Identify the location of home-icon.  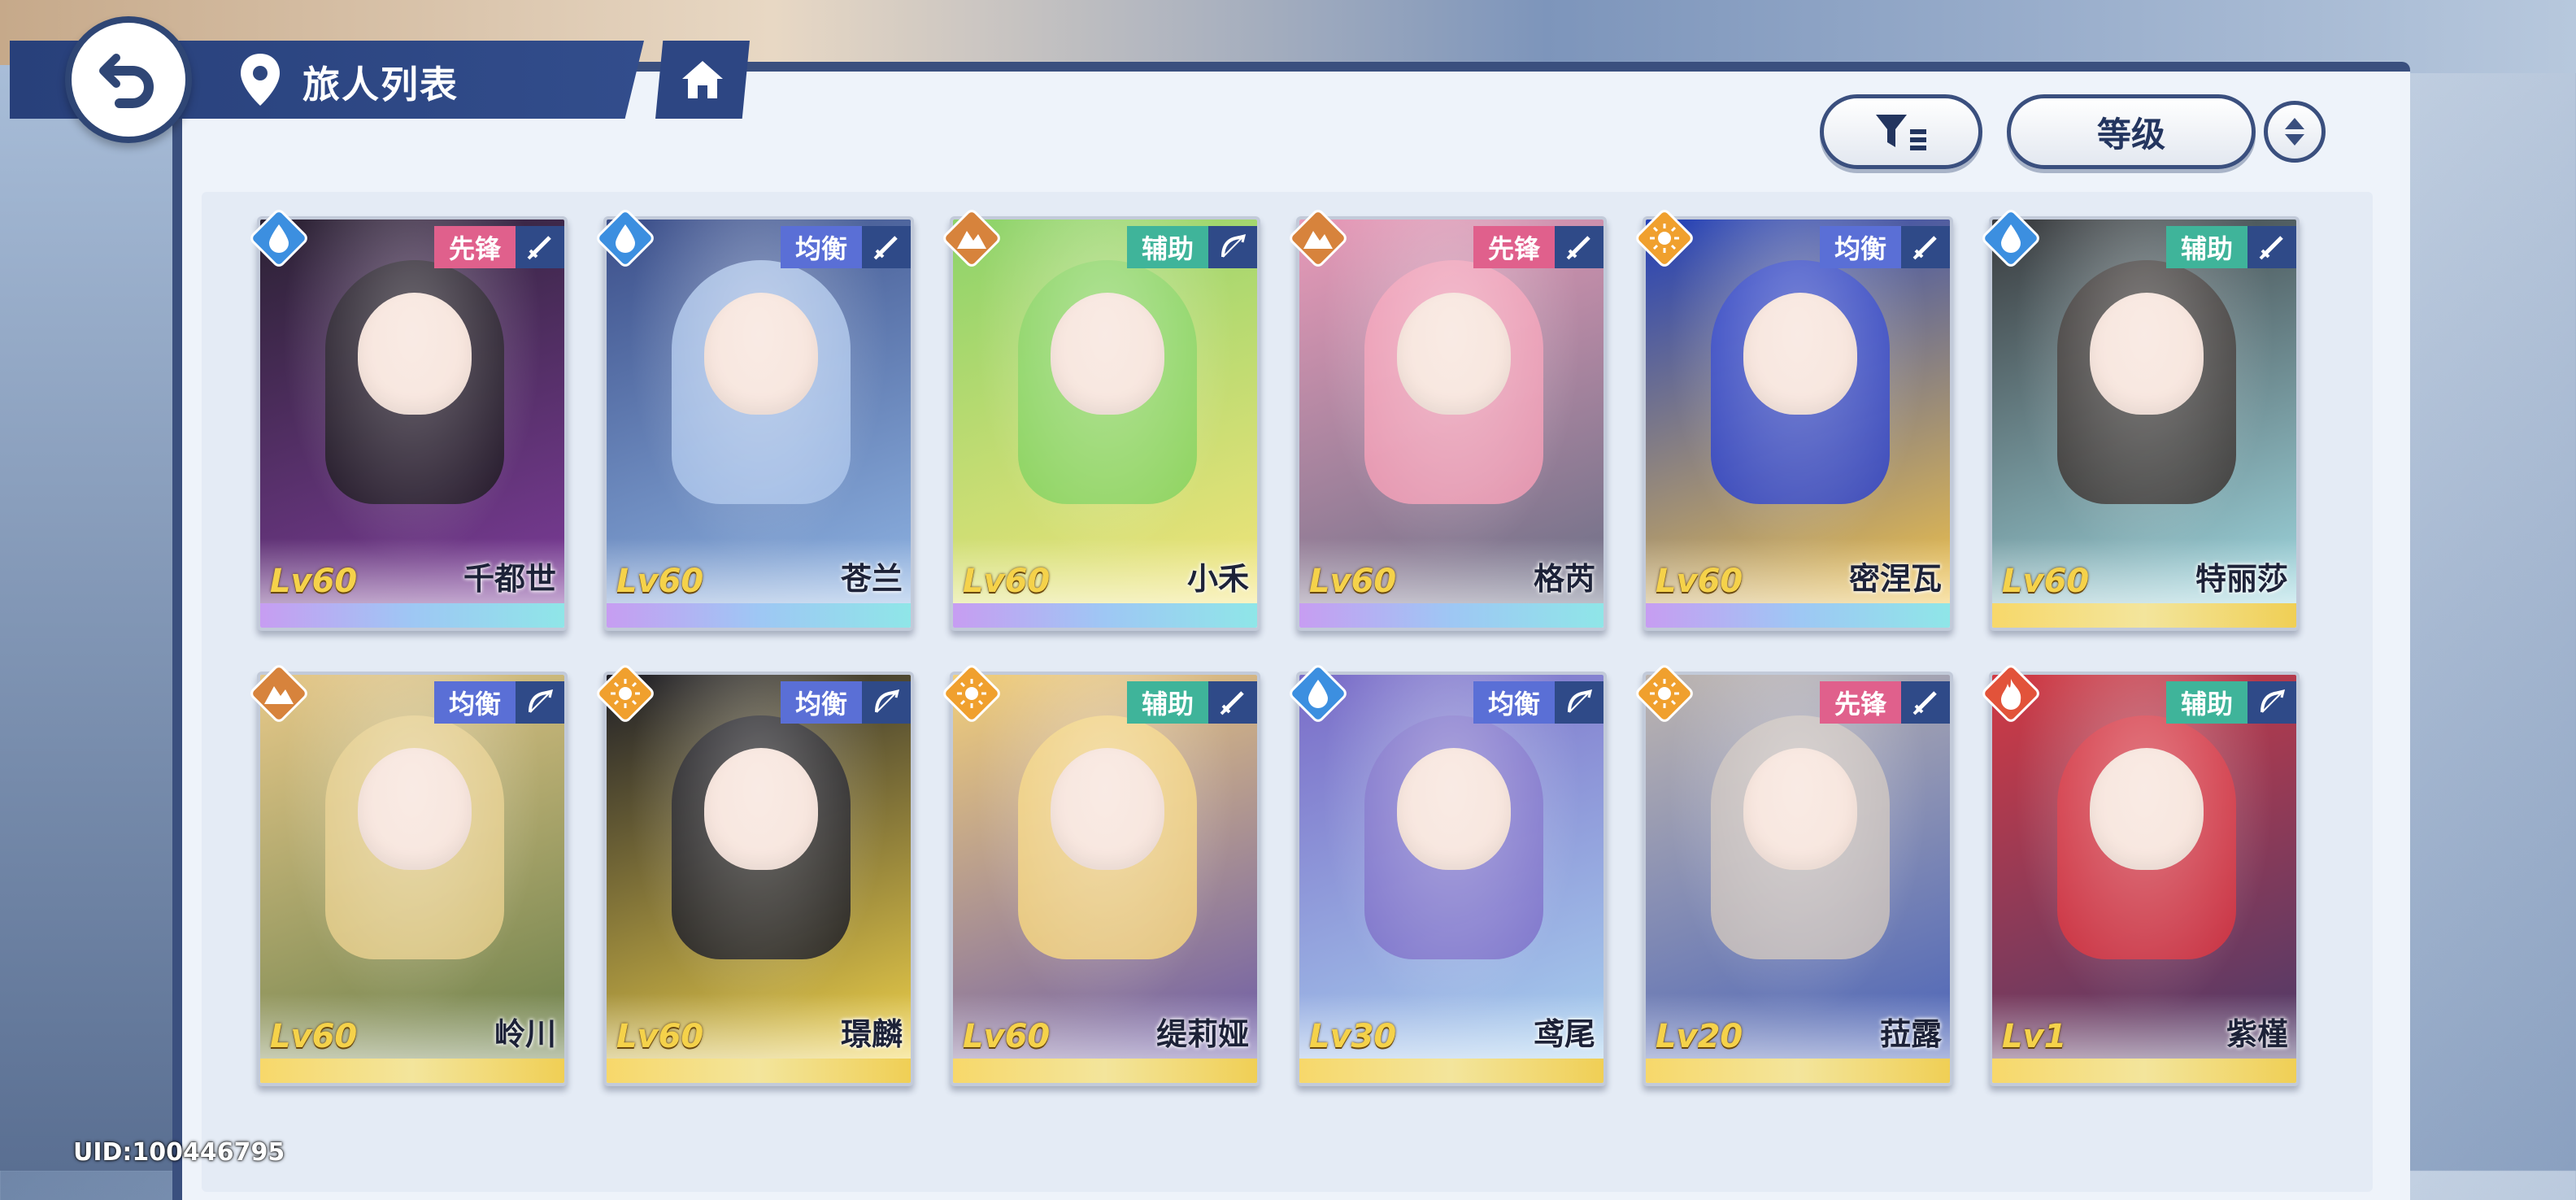
(702, 79).